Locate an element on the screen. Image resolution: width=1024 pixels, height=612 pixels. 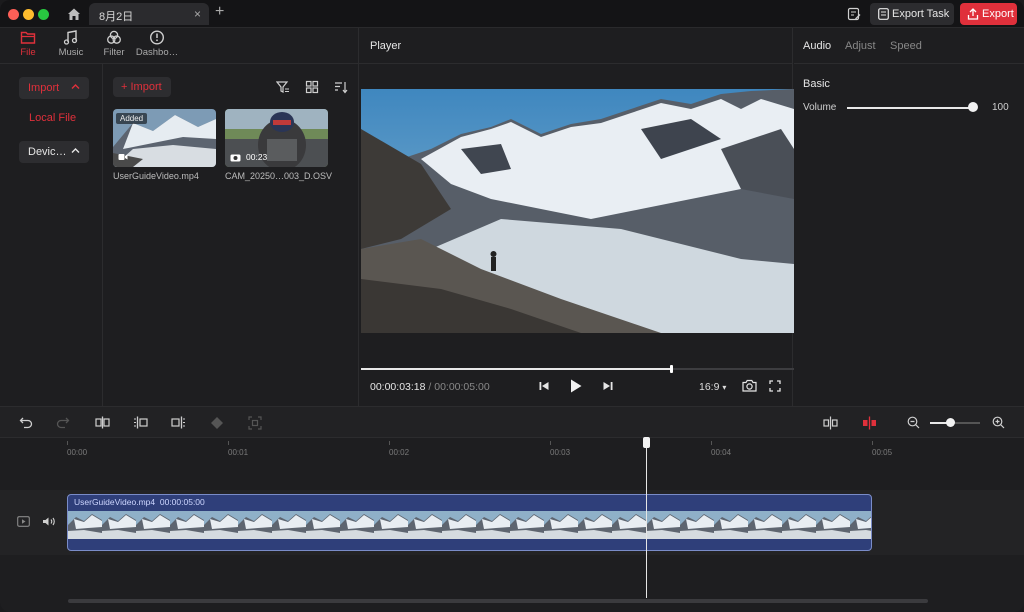
filter-funnel-icon is located at coordinates (283, 87).